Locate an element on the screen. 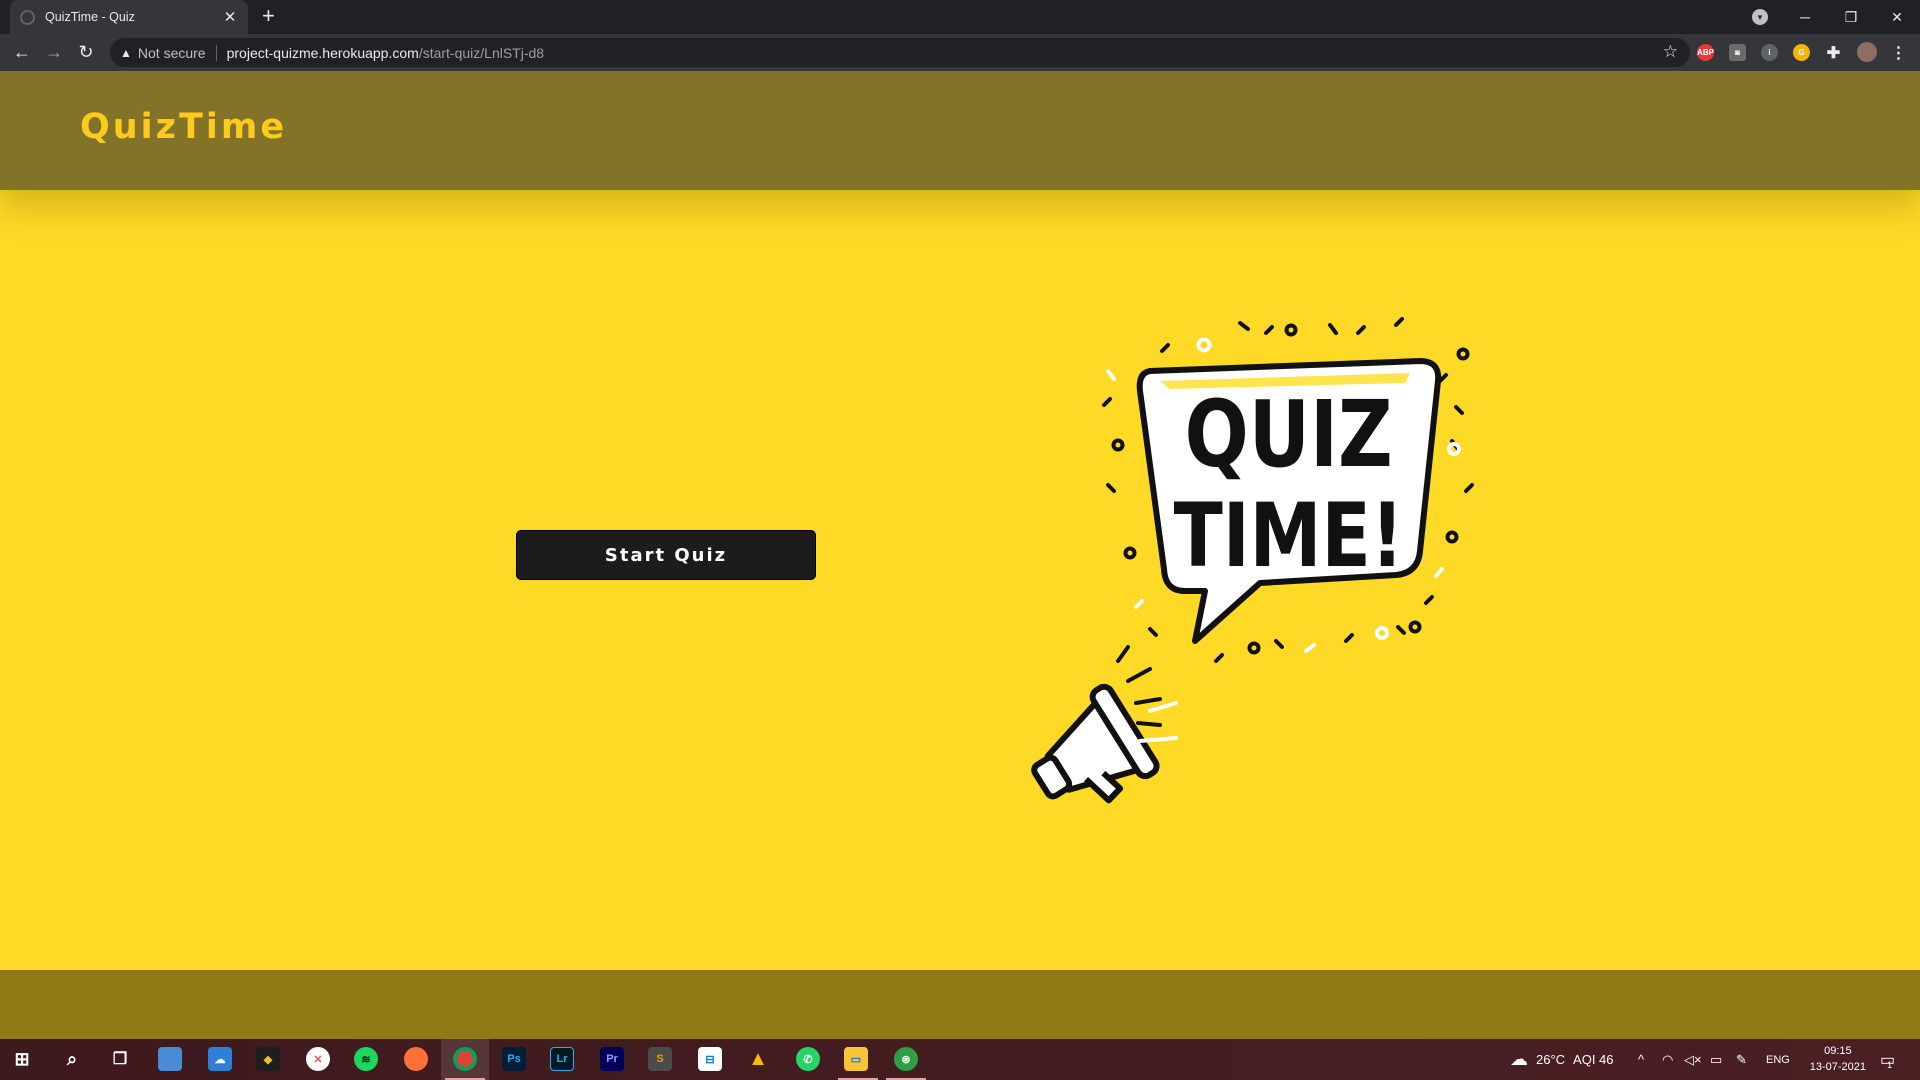 The width and height of the screenshot is (1920, 1080). premiere-icon: Pr is located at coordinates (612, 1059).